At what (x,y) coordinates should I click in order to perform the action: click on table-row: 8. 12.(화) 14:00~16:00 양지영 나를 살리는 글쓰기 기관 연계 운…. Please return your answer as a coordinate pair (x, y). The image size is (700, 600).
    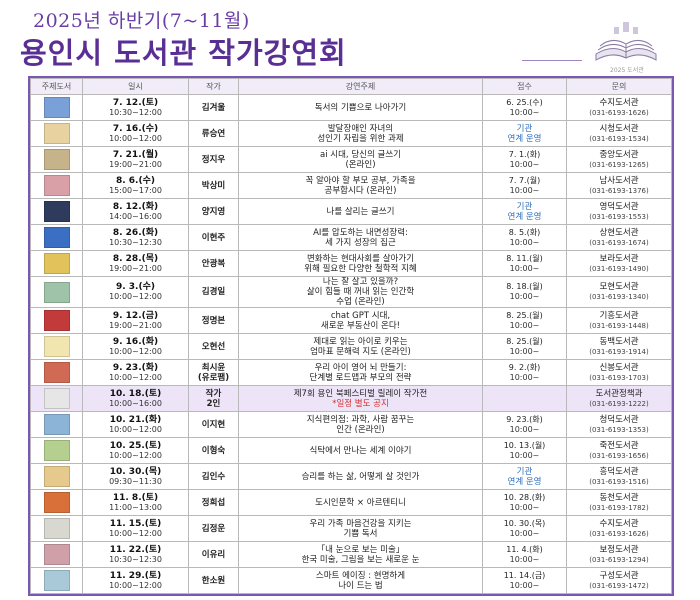
    Looking at the image, I should click on (351, 211).